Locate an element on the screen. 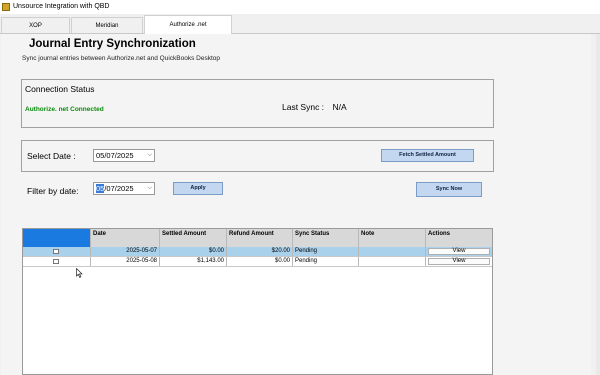  refund-amount-cell: $20.00 is located at coordinates (260, 251).